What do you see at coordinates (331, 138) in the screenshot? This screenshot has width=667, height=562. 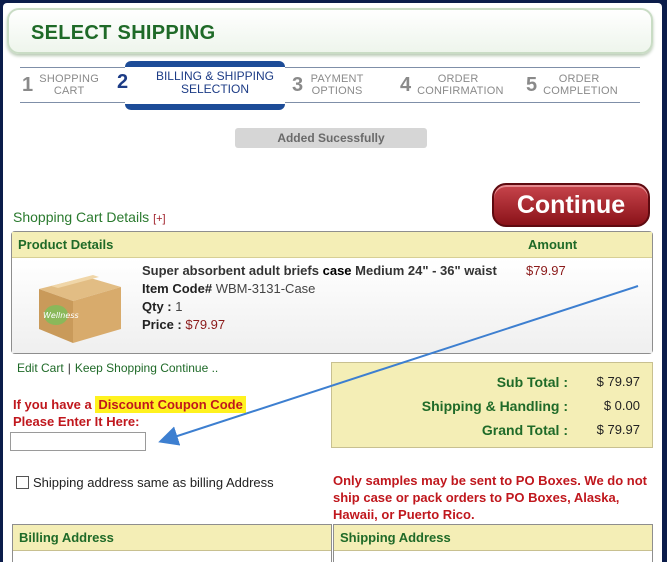 I see `status-notice: Added Sucessfully` at bounding box center [331, 138].